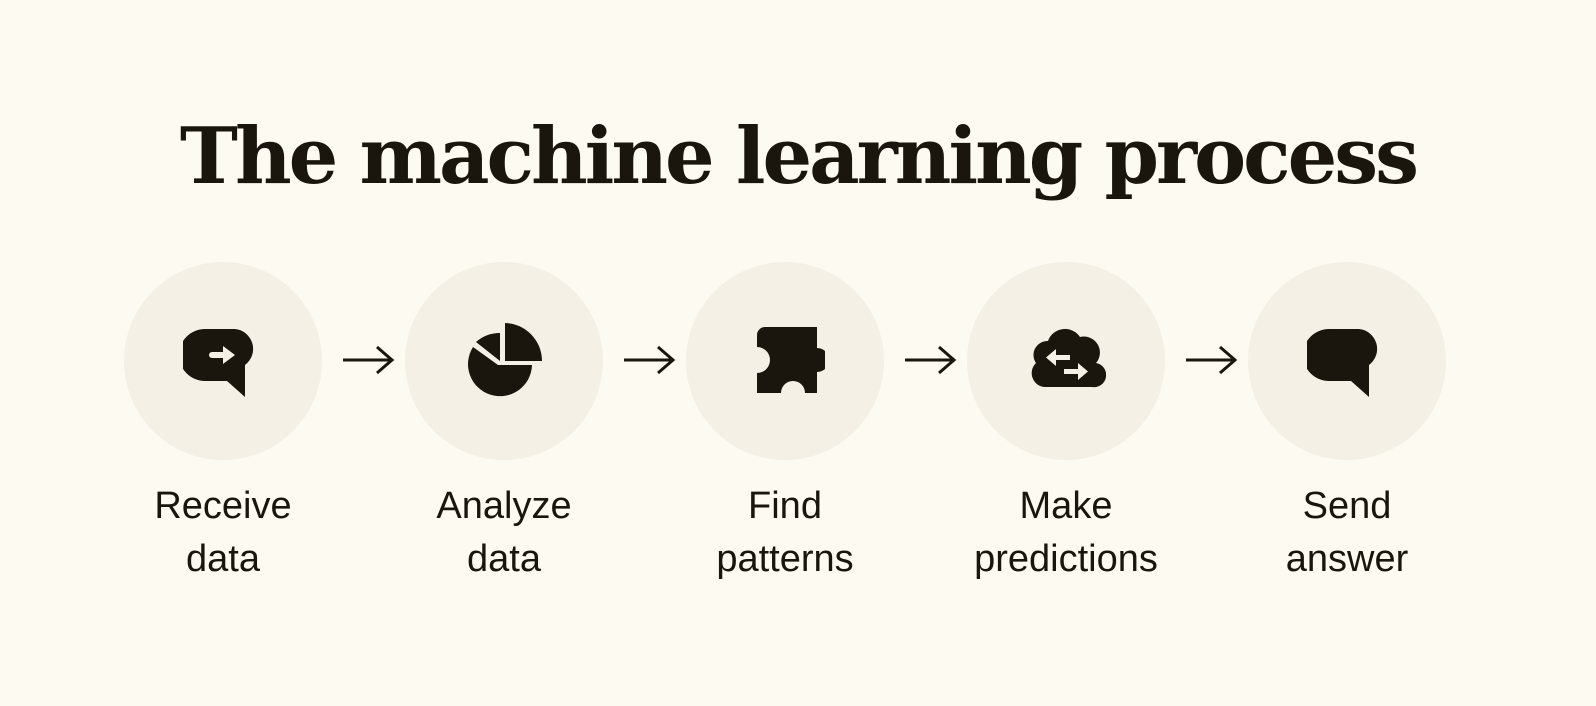 Image resolution: width=1596 pixels, height=706 pixels. I want to click on step-find-patterns: Find patterns, so click(786, 421).